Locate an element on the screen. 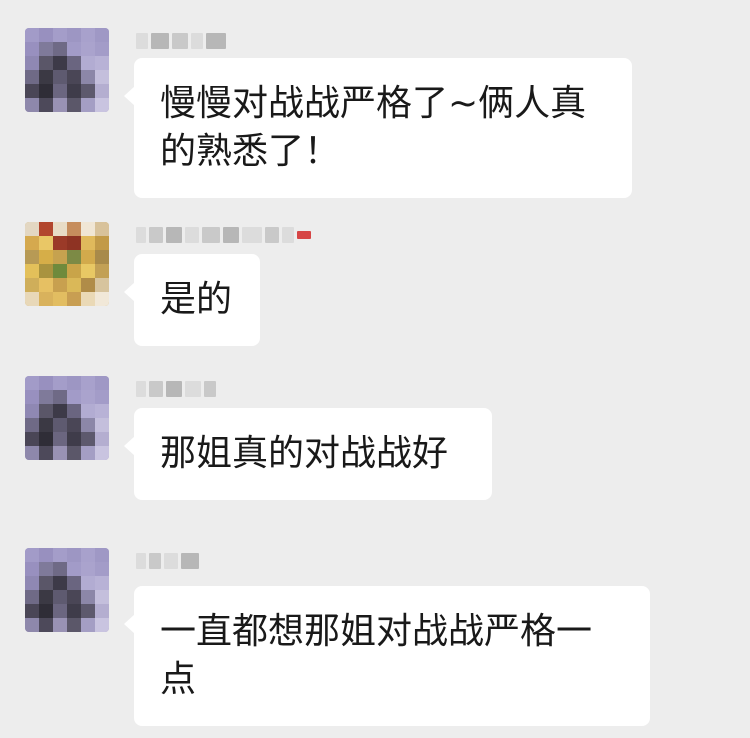 The image size is (750, 738). message-bubble: 那姐真的对战战好 is located at coordinates (308, 454).